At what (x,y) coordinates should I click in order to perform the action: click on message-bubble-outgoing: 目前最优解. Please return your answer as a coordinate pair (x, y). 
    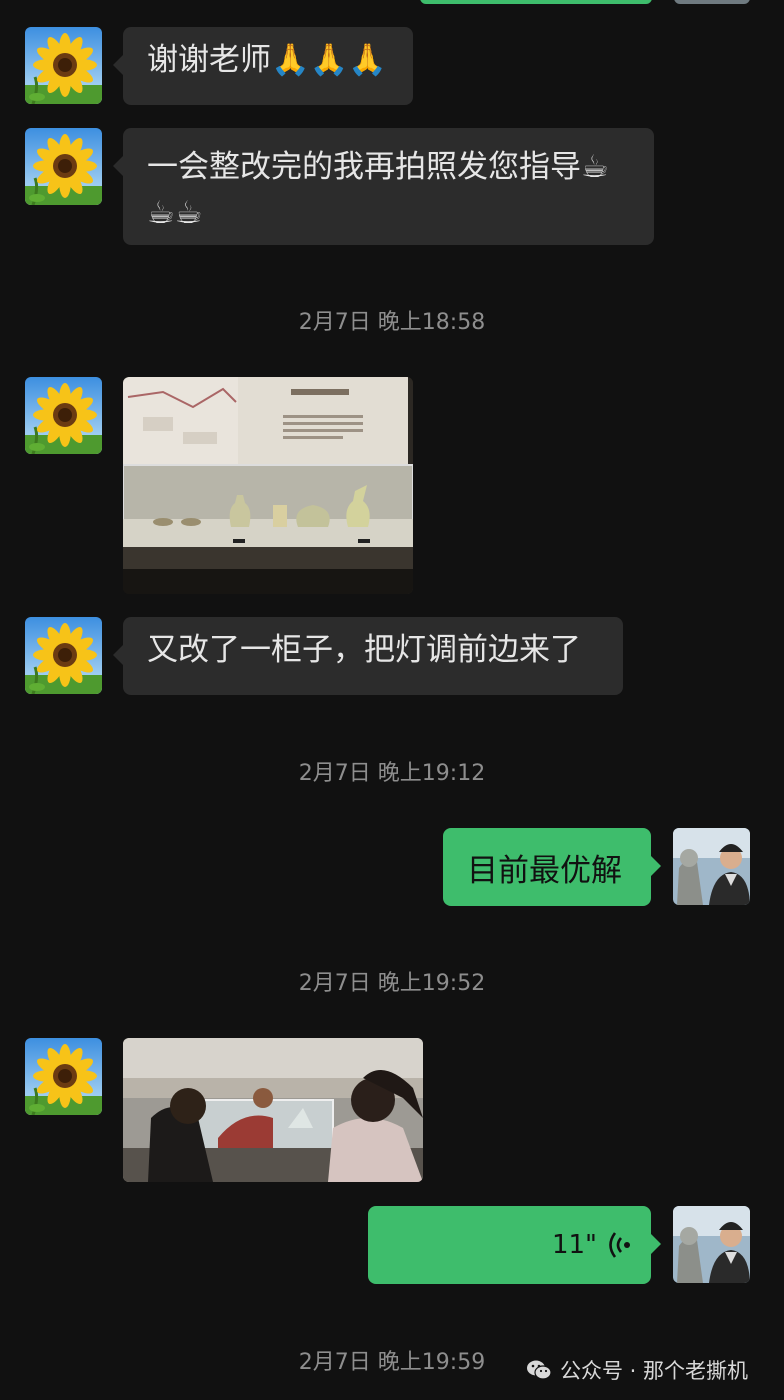
    Looking at the image, I should click on (552, 867).